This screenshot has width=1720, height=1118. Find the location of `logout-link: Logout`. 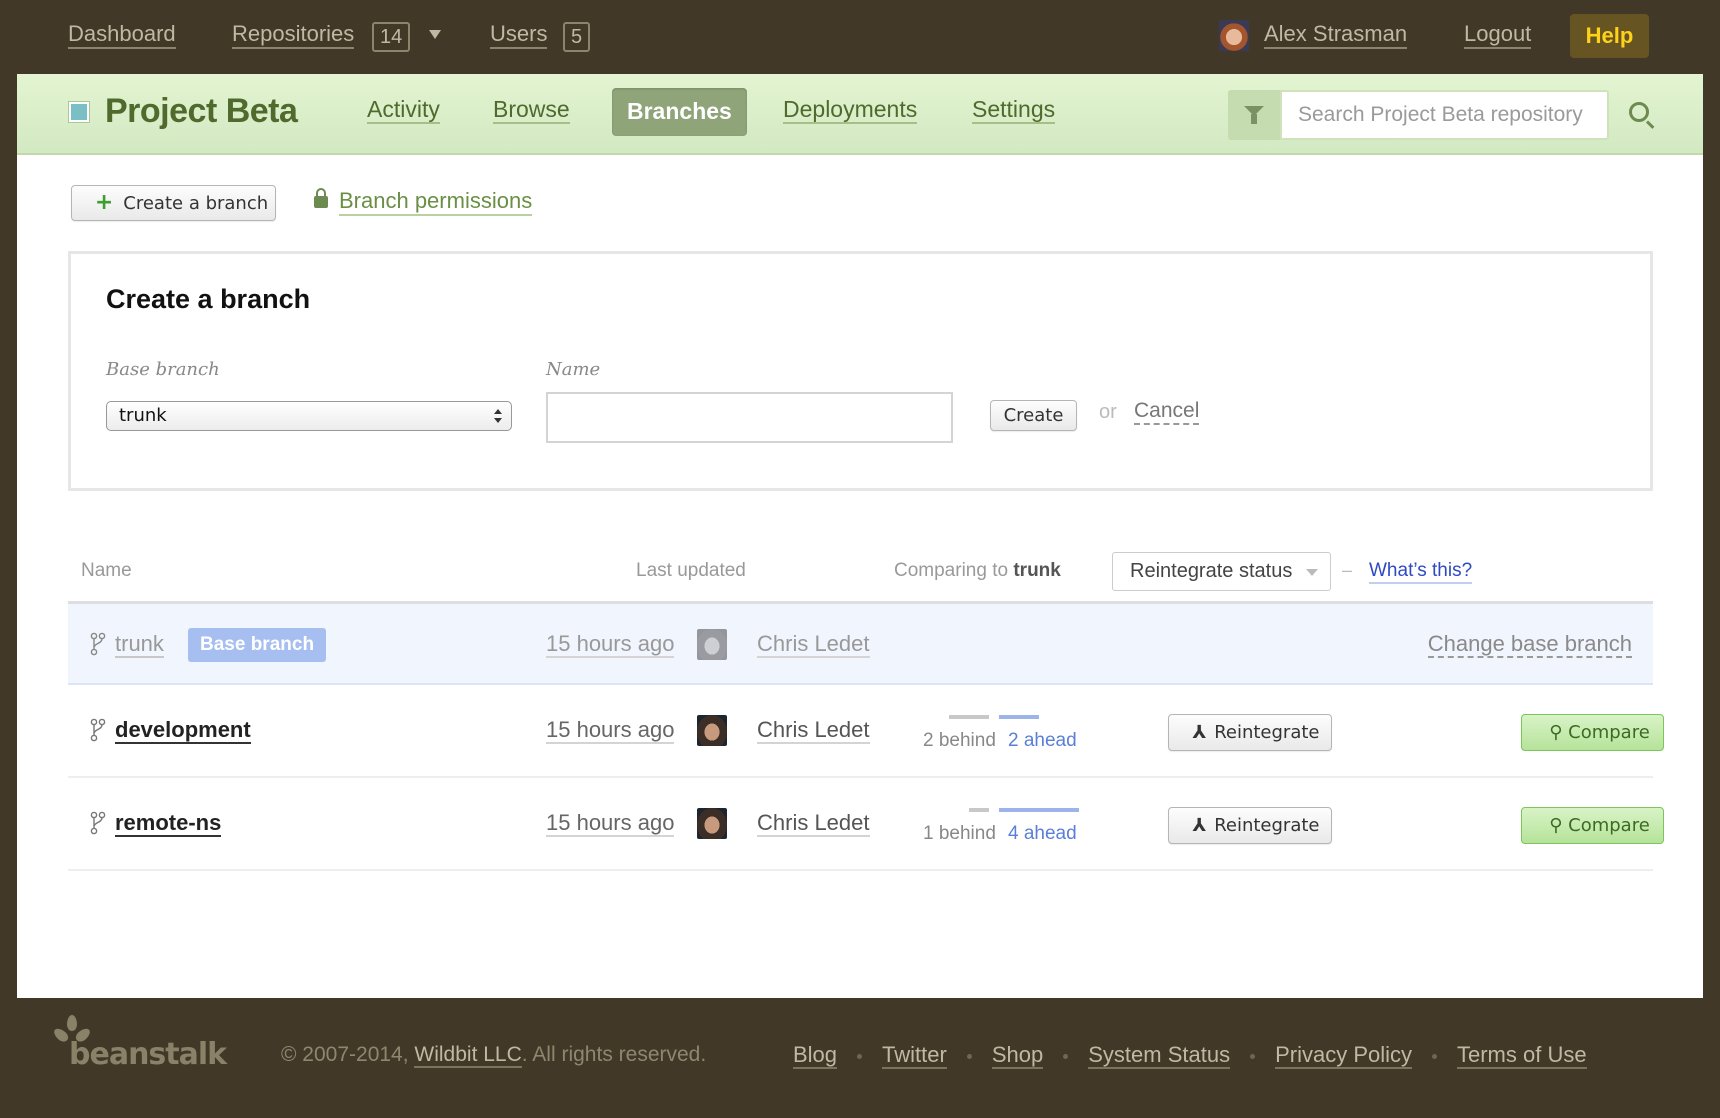

logout-link: Logout is located at coordinates (1498, 35).